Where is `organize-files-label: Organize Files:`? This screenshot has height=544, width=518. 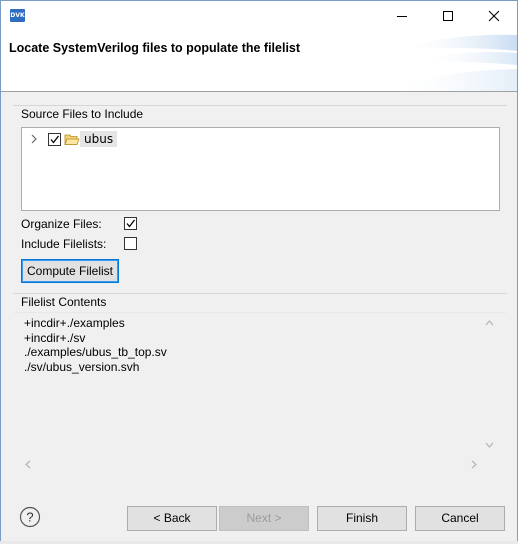 organize-files-label: Organize Files: is located at coordinates (61, 224).